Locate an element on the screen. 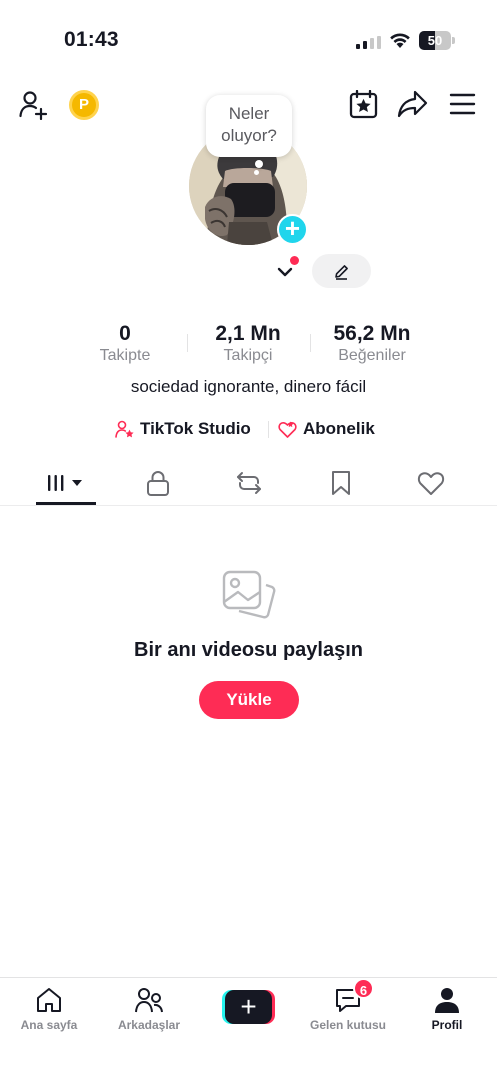 The image size is (497, 1080). lock-icon is located at coordinates (158, 483).